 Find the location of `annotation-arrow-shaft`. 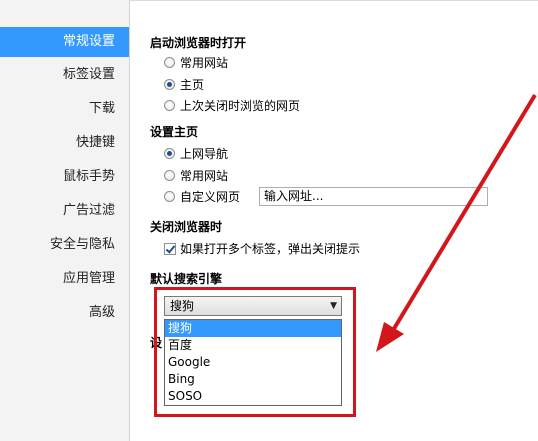

annotation-arrow-shaft is located at coordinates (463, 213).